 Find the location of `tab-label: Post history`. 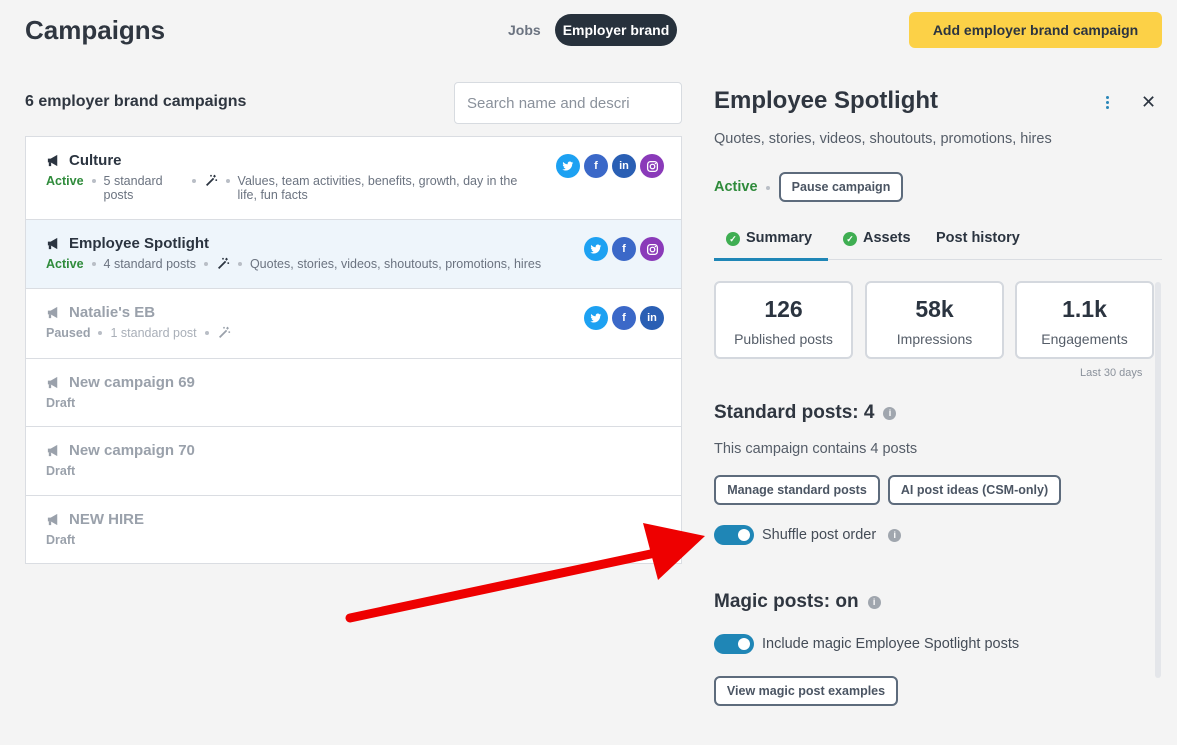

tab-label: Post history is located at coordinates (978, 238).